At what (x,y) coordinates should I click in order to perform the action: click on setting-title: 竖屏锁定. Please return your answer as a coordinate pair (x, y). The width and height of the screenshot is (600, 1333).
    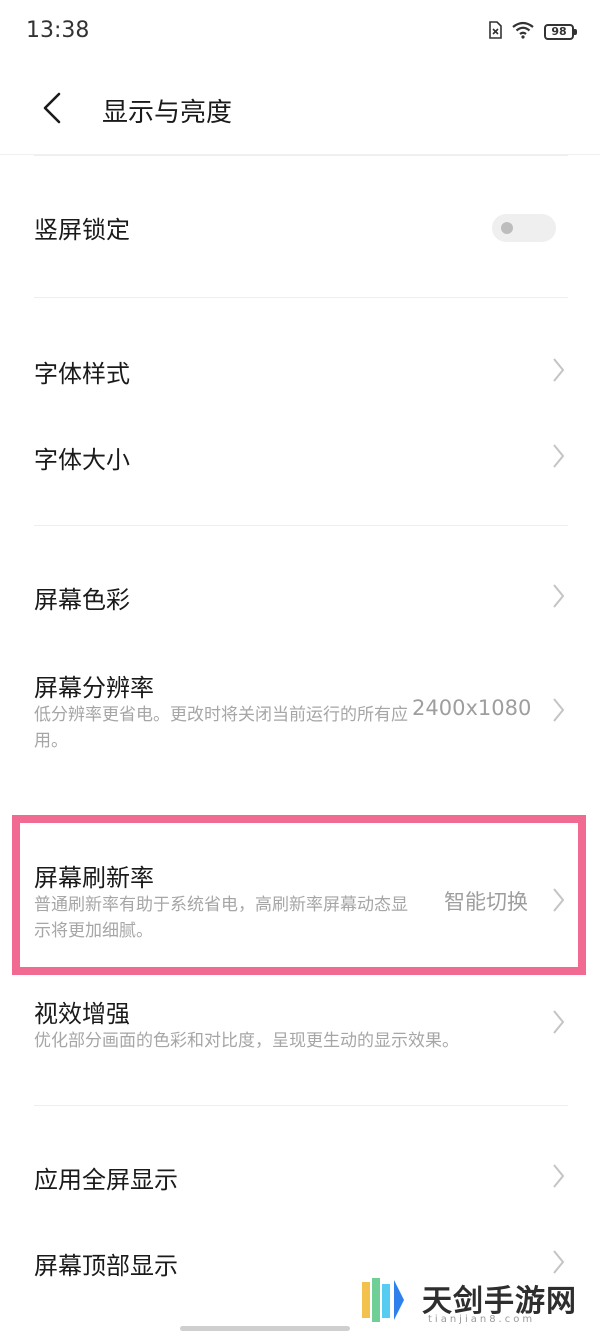
    Looking at the image, I should click on (82, 230).